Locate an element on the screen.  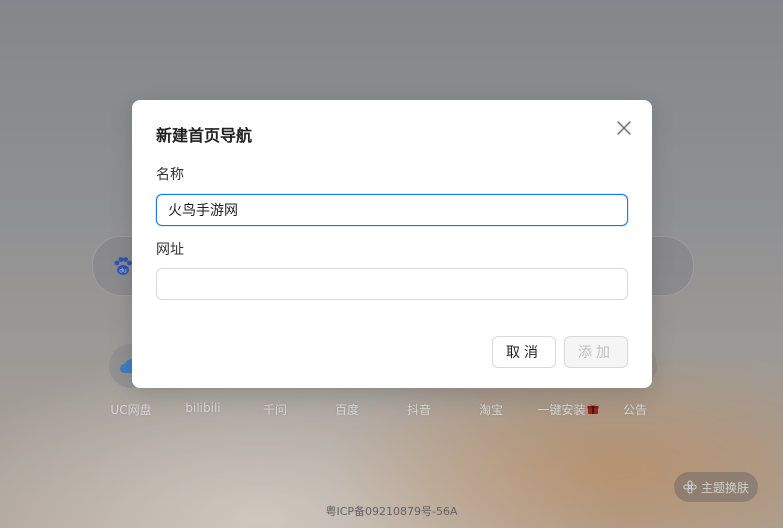
add-button: 添加 is located at coordinates (596, 352).